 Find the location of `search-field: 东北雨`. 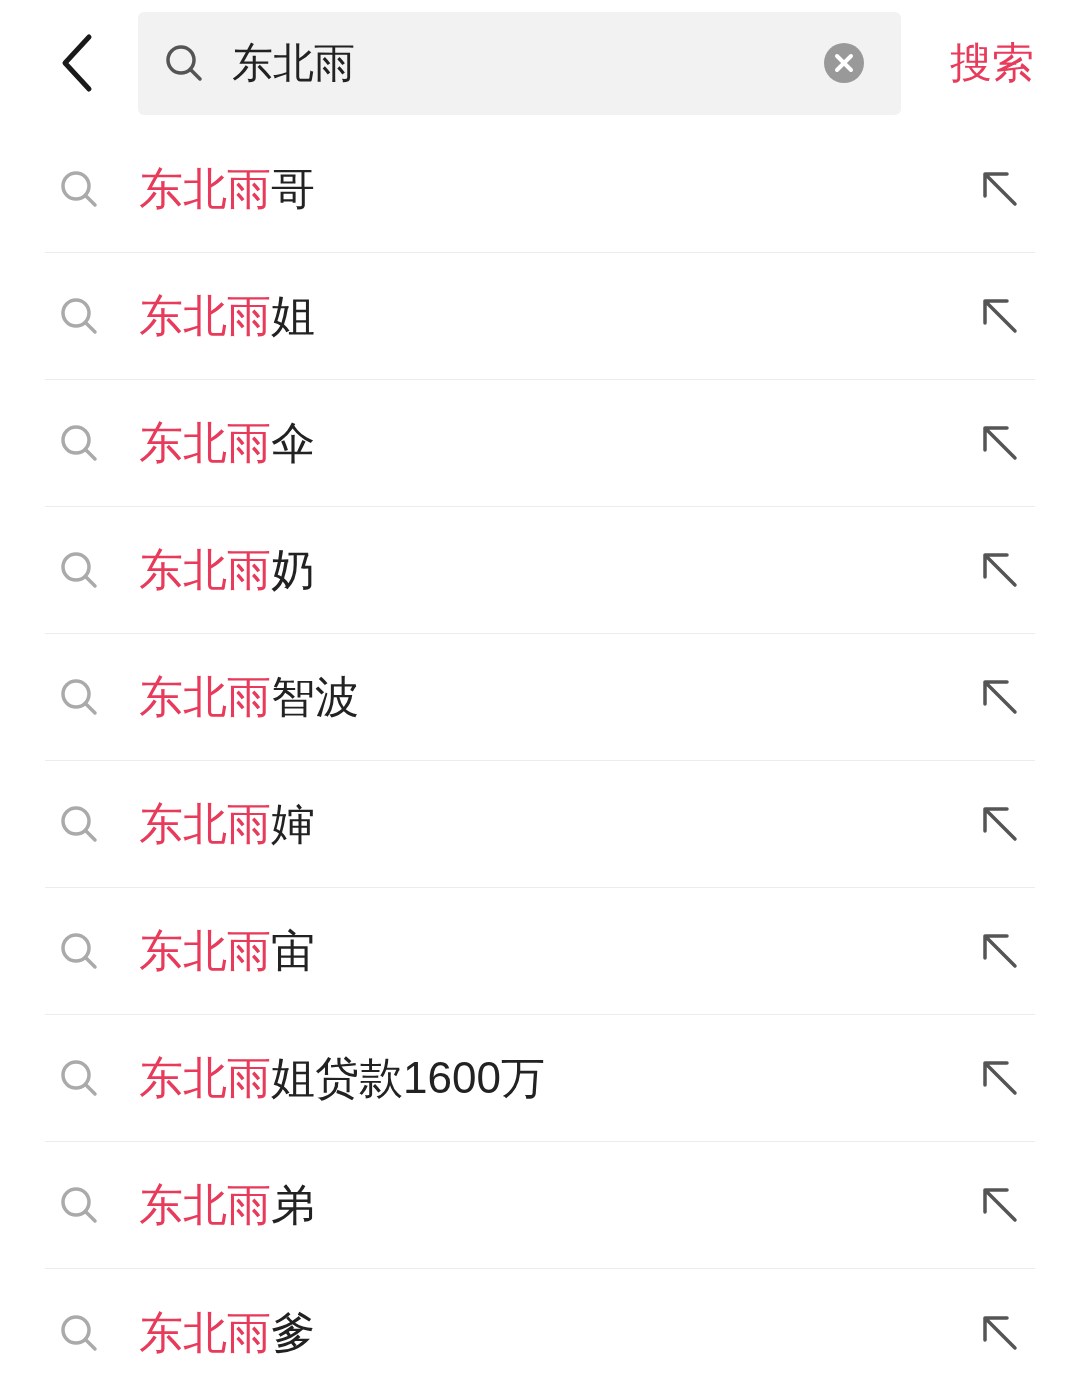

search-field: 东北雨 is located at coordinates (519, 63).